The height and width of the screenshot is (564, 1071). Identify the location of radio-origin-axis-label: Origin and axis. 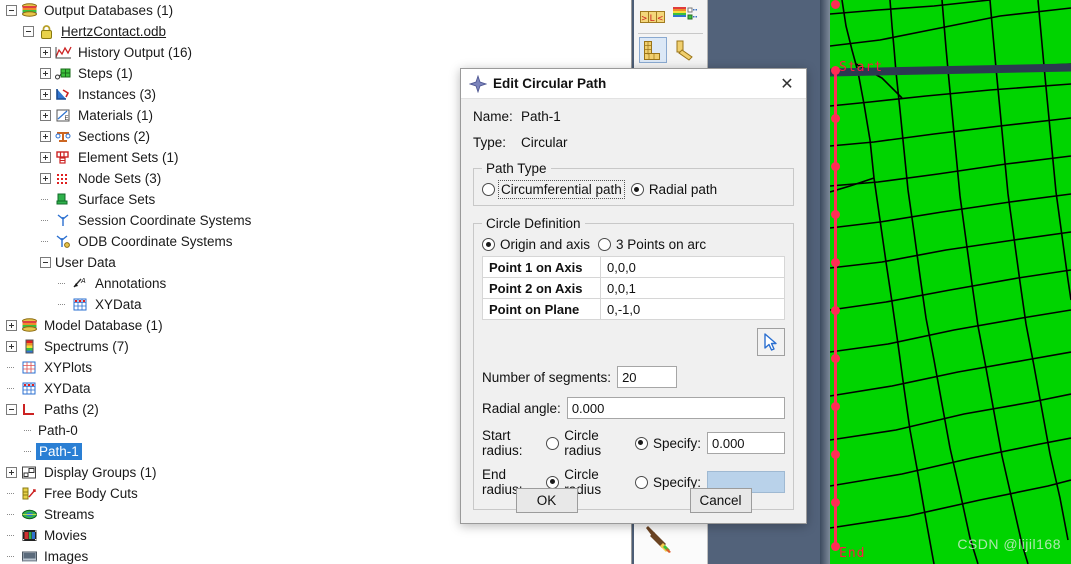
(545, 244).